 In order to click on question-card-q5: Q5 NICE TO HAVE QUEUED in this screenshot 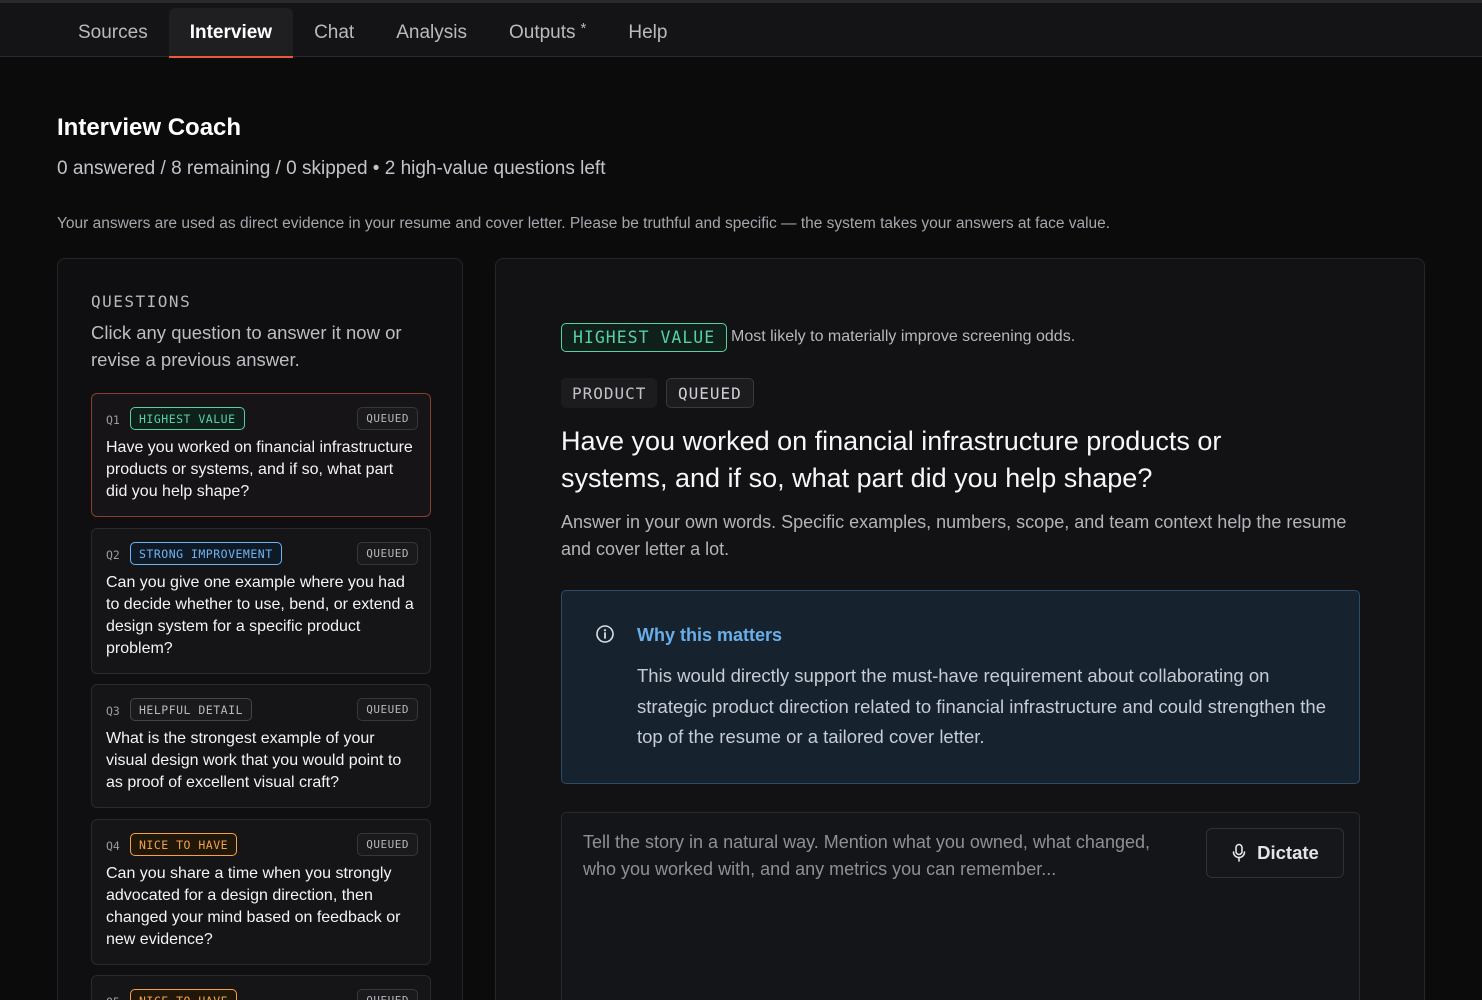, I will do `click(261, 987)`.